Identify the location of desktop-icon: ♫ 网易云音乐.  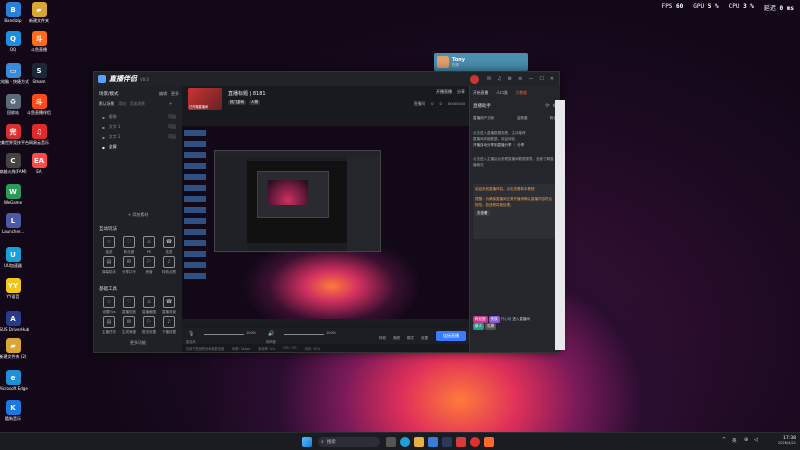
(39, 134).